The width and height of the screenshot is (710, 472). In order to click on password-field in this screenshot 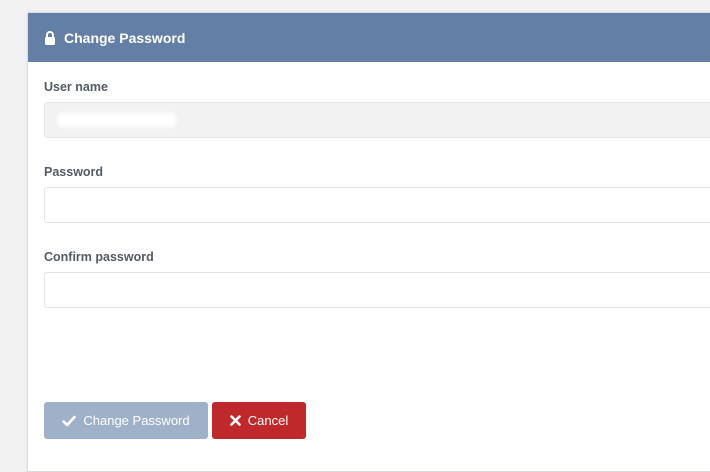, I will do `click(377, 205)`.